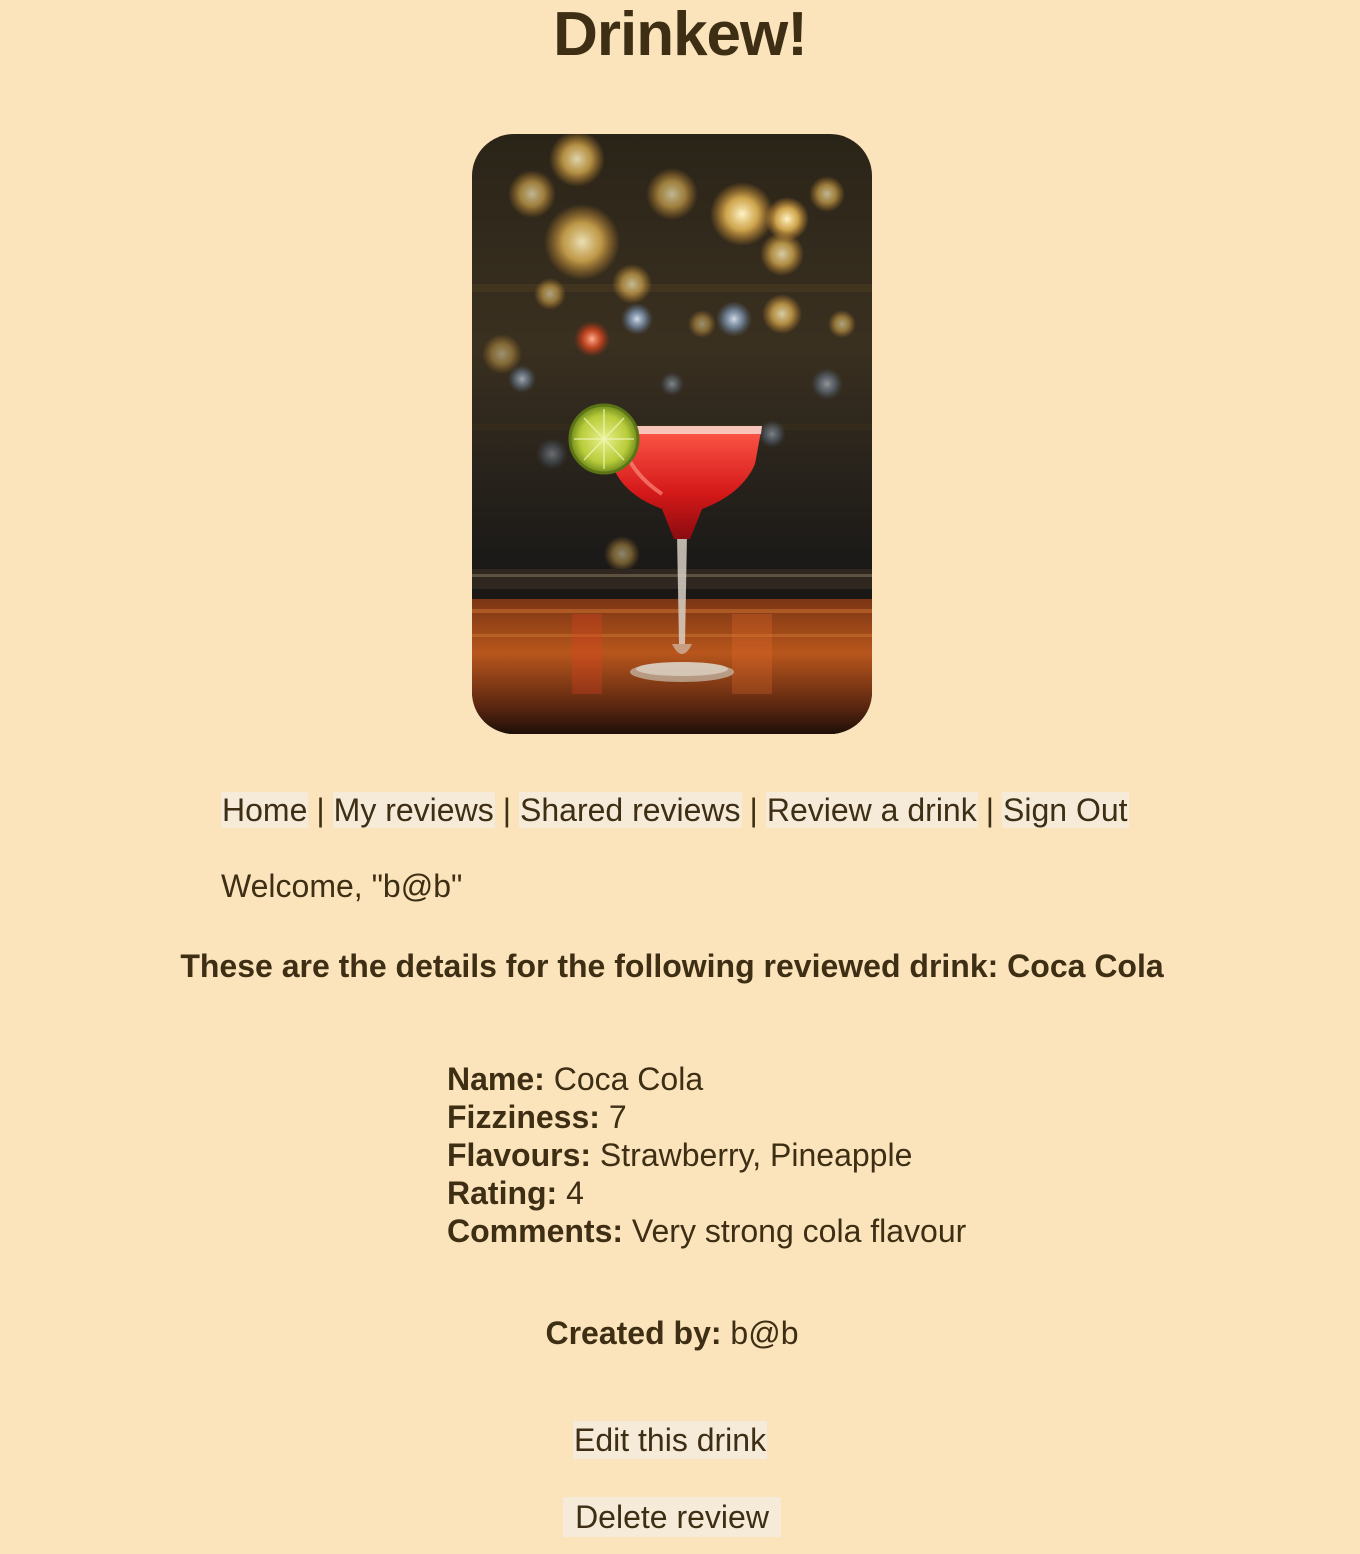 The image size is (1360, 1554). Describe the element at coordinates (764, 1333) in the screenshot. I see `created-by-value: b@b` at that location.